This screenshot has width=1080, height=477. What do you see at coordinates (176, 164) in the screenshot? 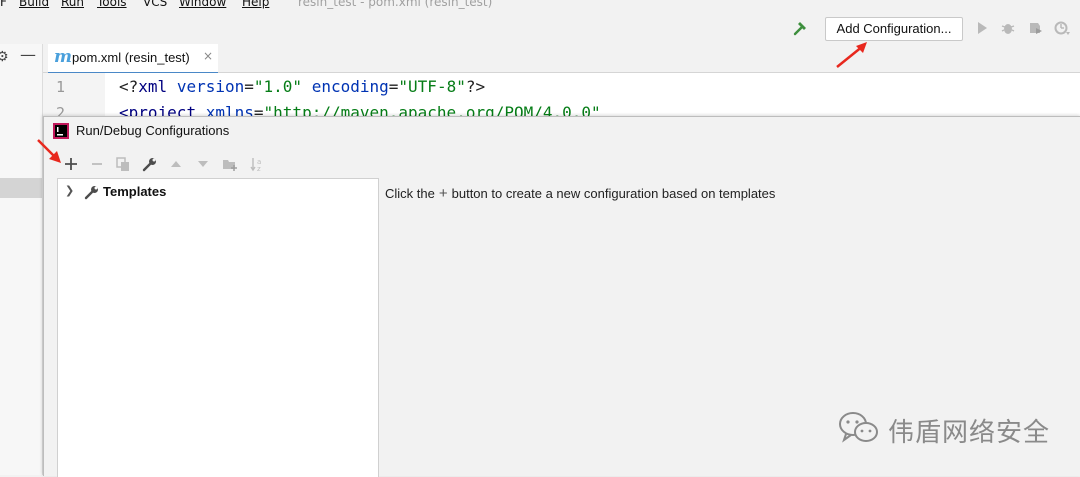
I see `move-up-icon` at bounding box center [176, 164].